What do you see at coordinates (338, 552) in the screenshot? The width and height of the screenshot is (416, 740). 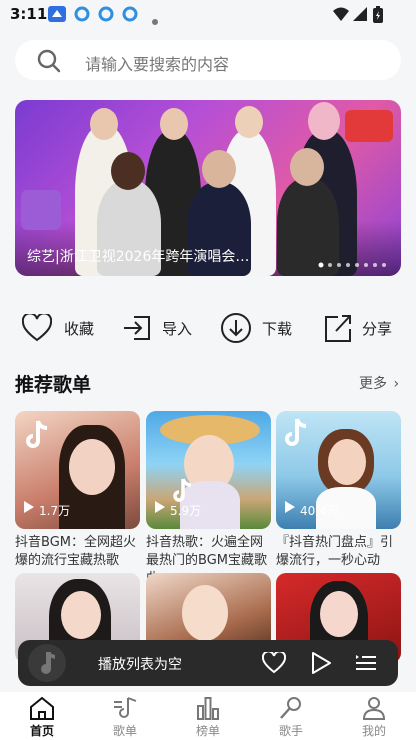 I see `playlist-title: 『抖音热门盘点』引爆流行，一秒心动` at bounding box center [338, 552].